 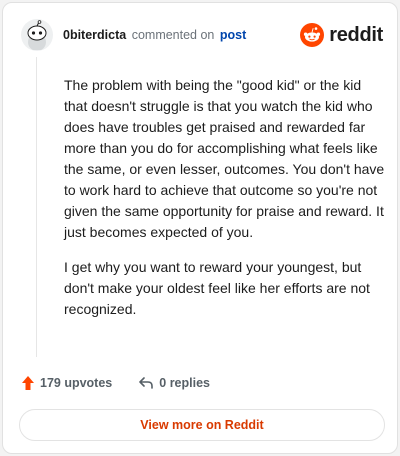 I want to click on view-more-button: View more on Reddit, so click(x=202, y=425).